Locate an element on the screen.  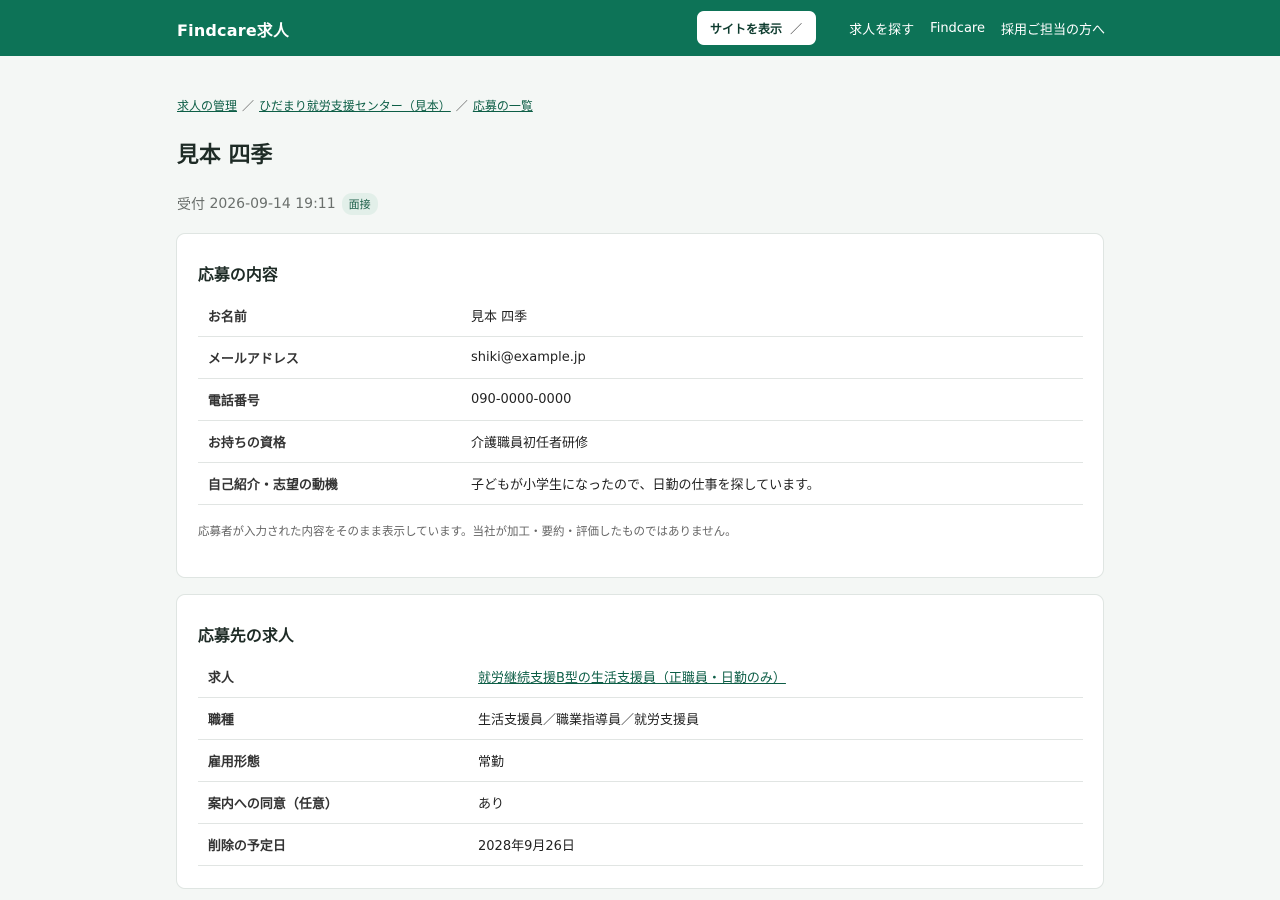
received-meta: 受付 2026-09-14 19:11 面接 is located at coordinates (277, 204).